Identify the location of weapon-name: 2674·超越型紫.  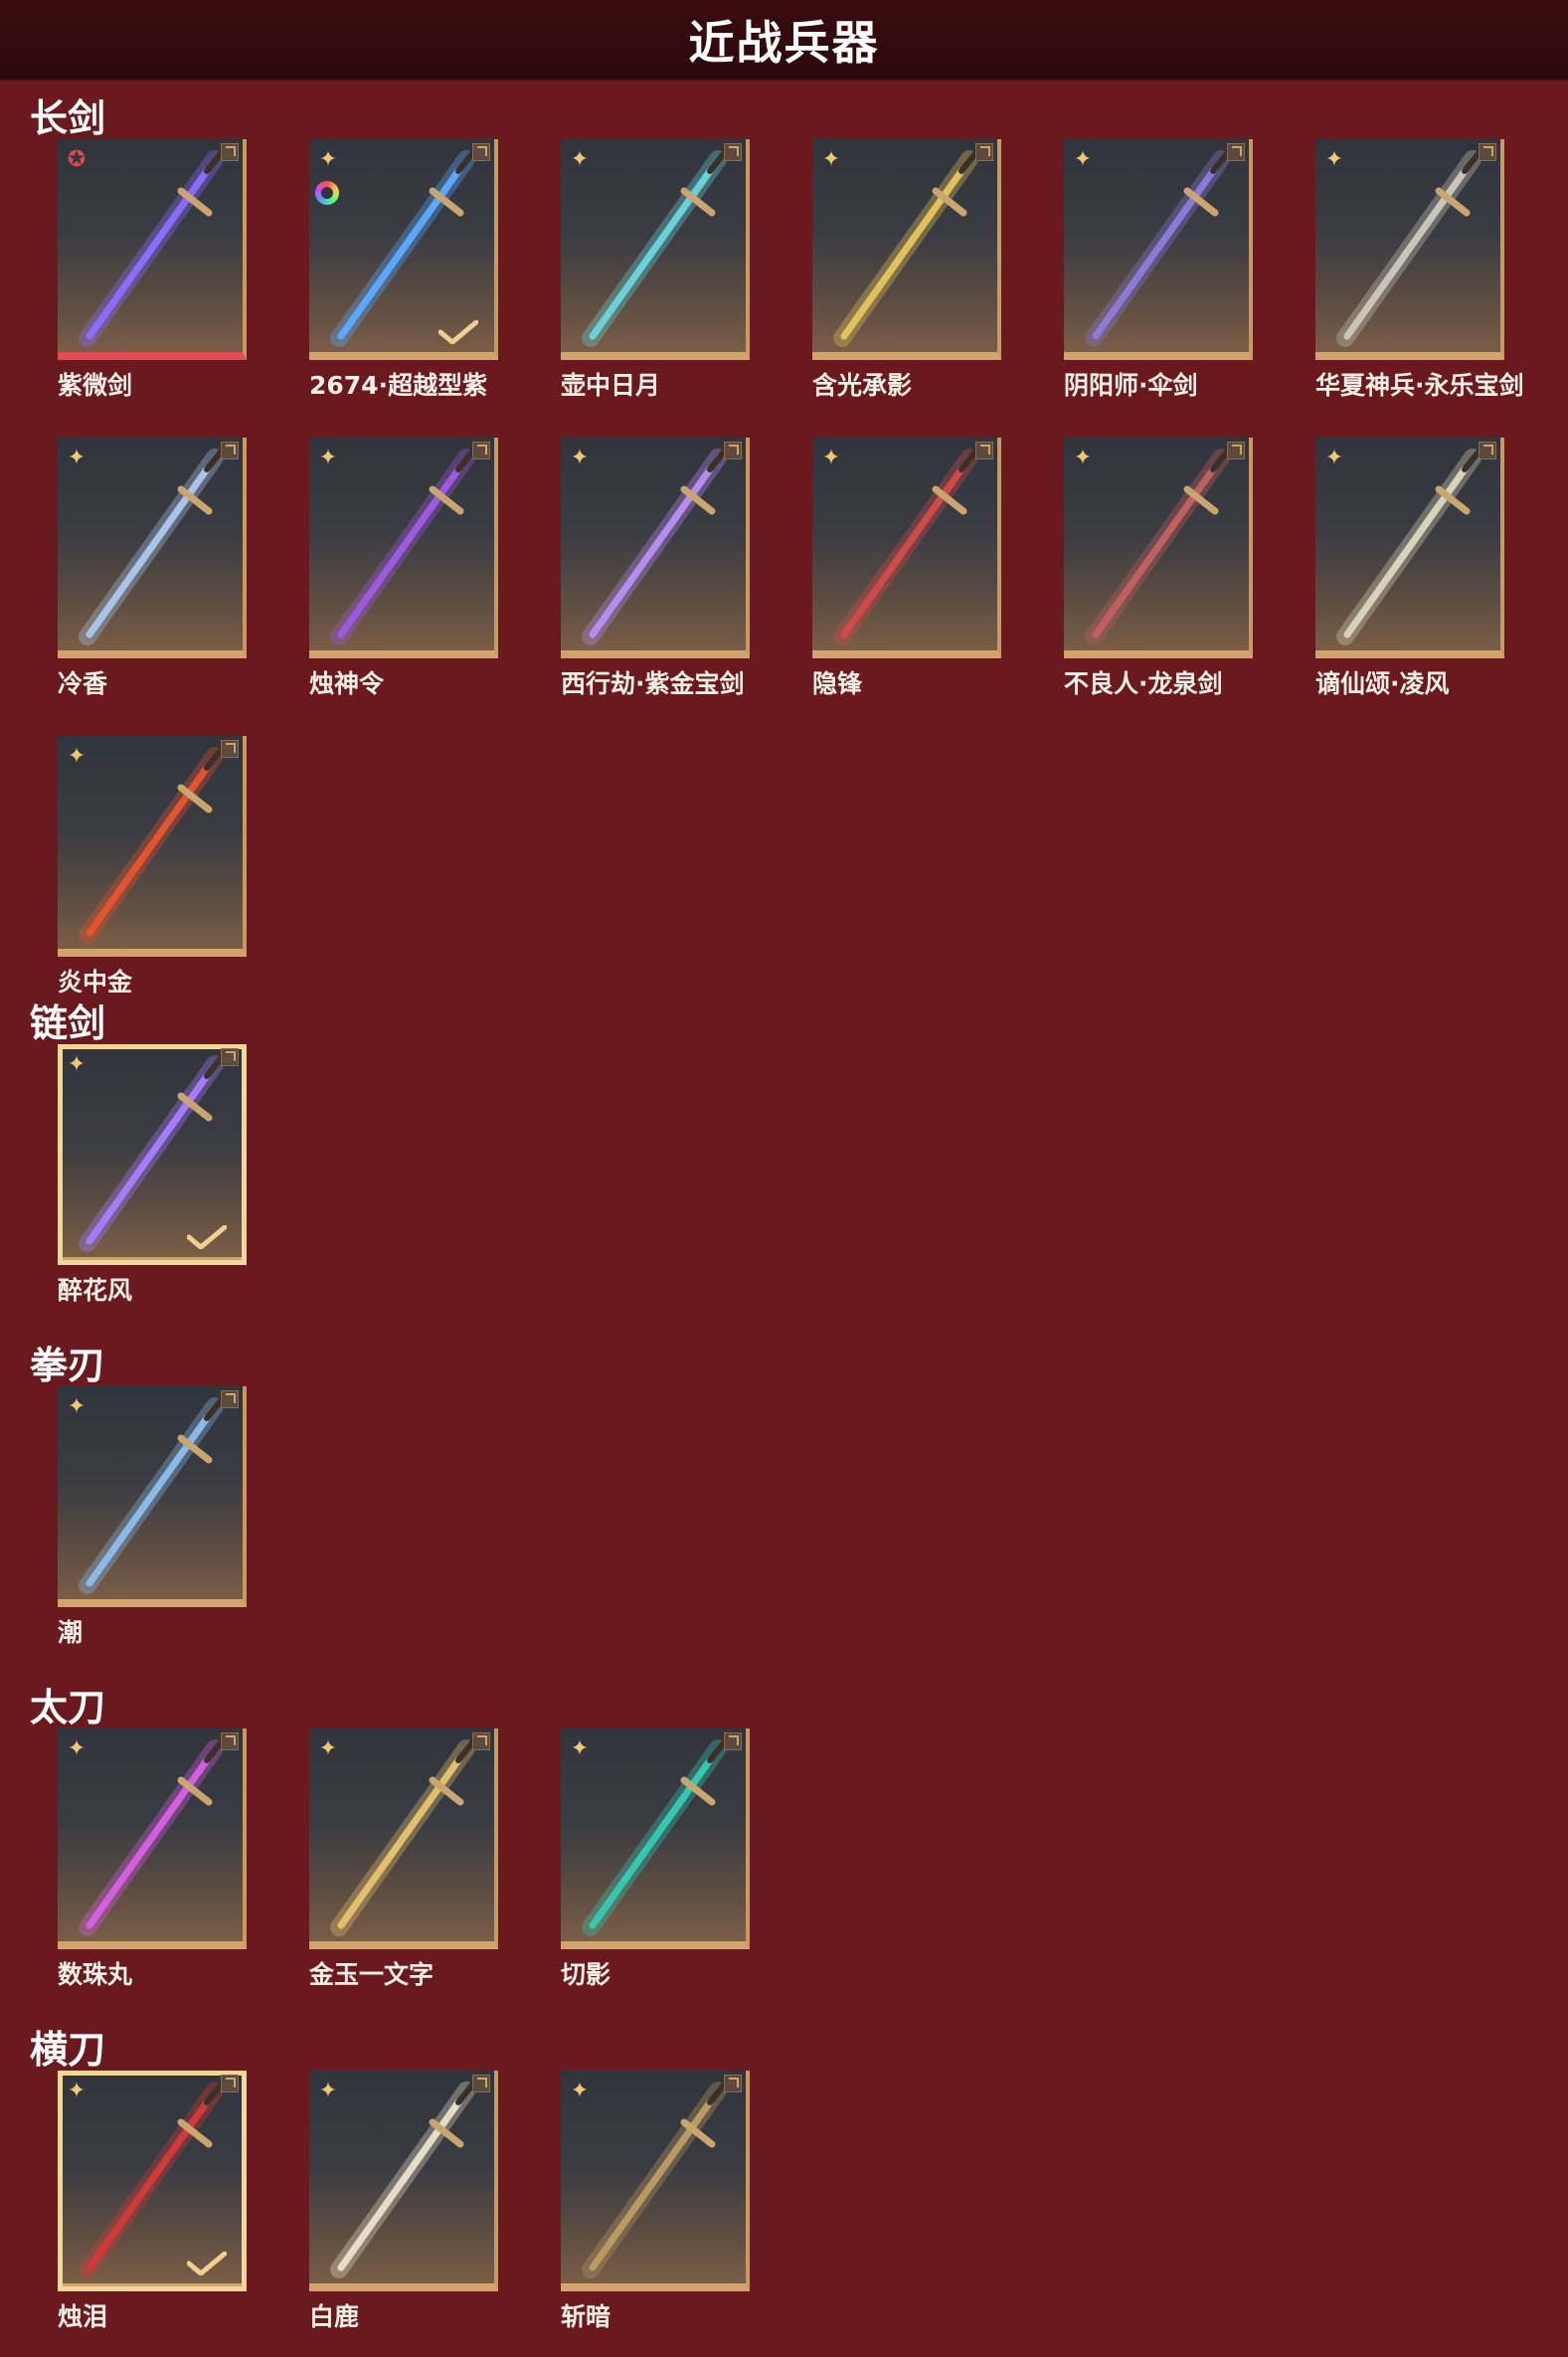
(398, 385).